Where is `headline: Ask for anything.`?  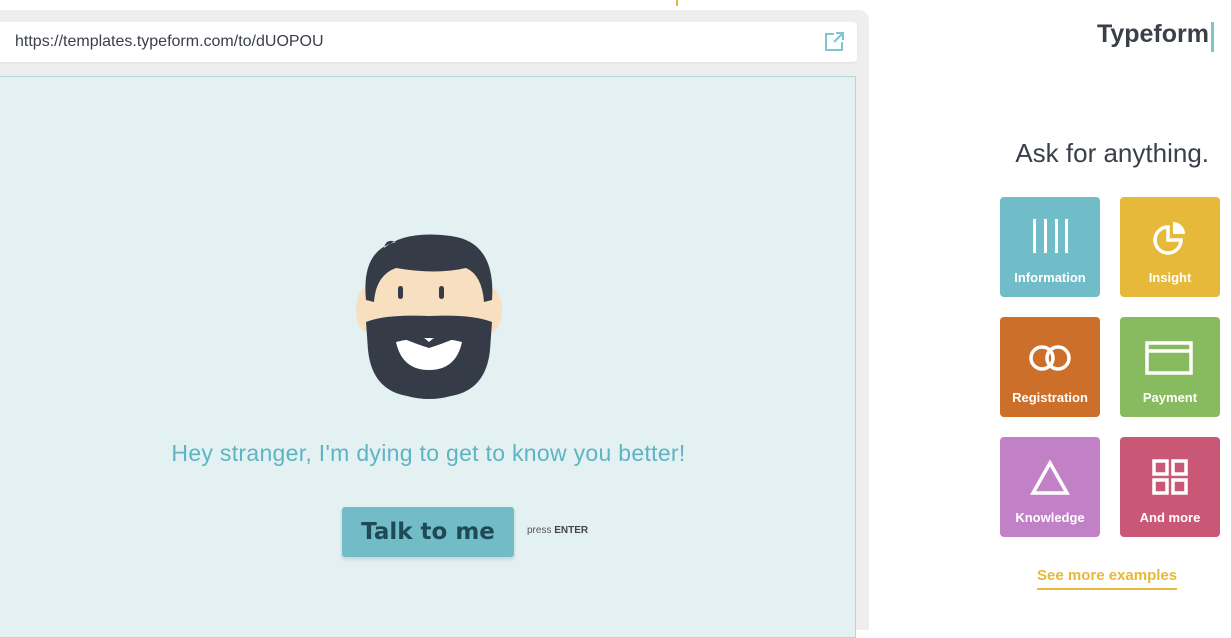
headline: Ask for anything. is located at coordinates (1112, 153).